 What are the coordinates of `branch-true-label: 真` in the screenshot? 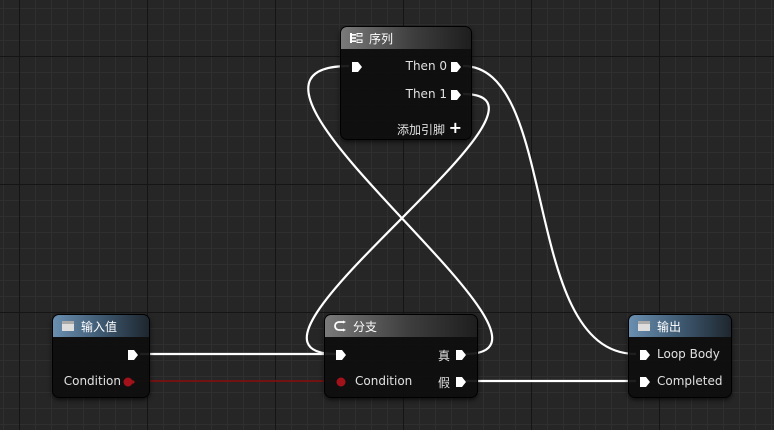 It's located at (443, 356).